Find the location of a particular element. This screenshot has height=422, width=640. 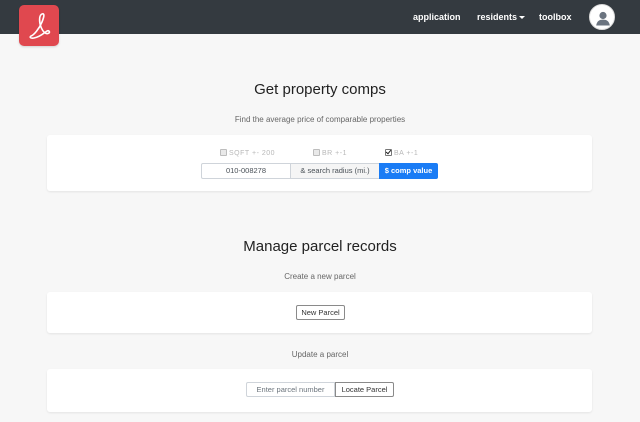

user-avatar-icon is located at coordinates (602, 17).